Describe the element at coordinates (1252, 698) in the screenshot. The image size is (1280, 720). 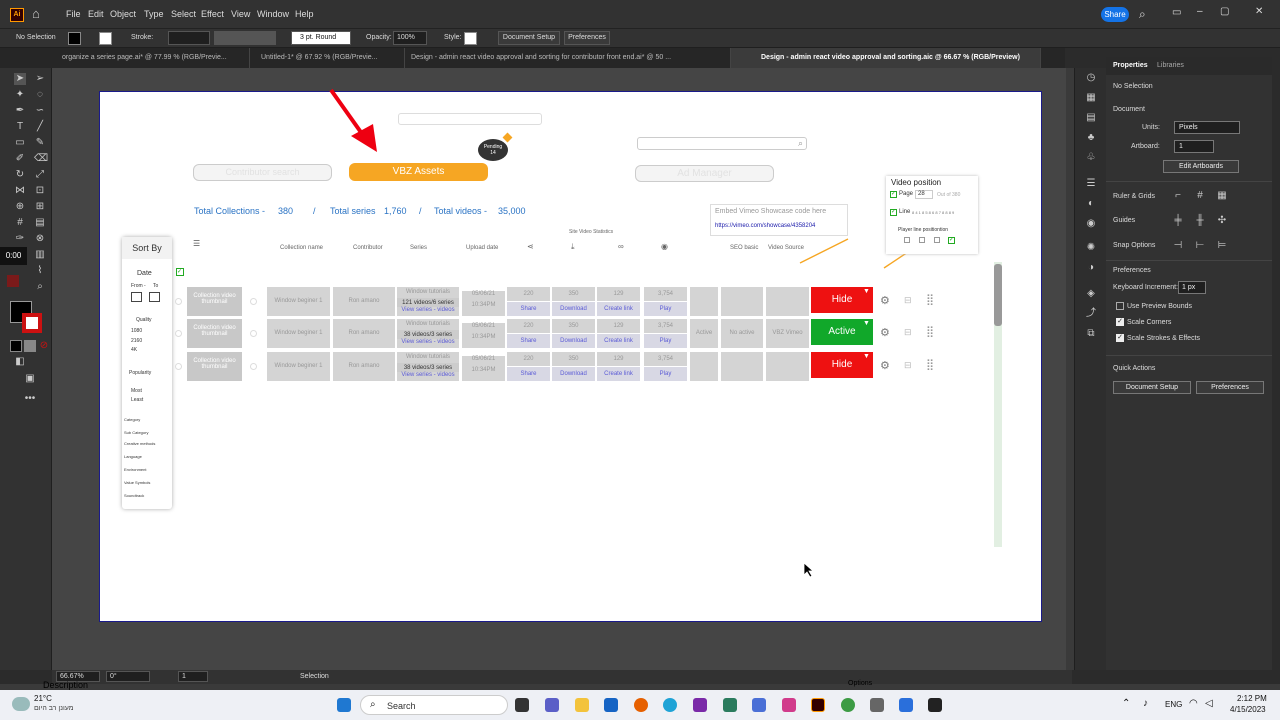
I see `clock-time: 2:12 PM` at that location.